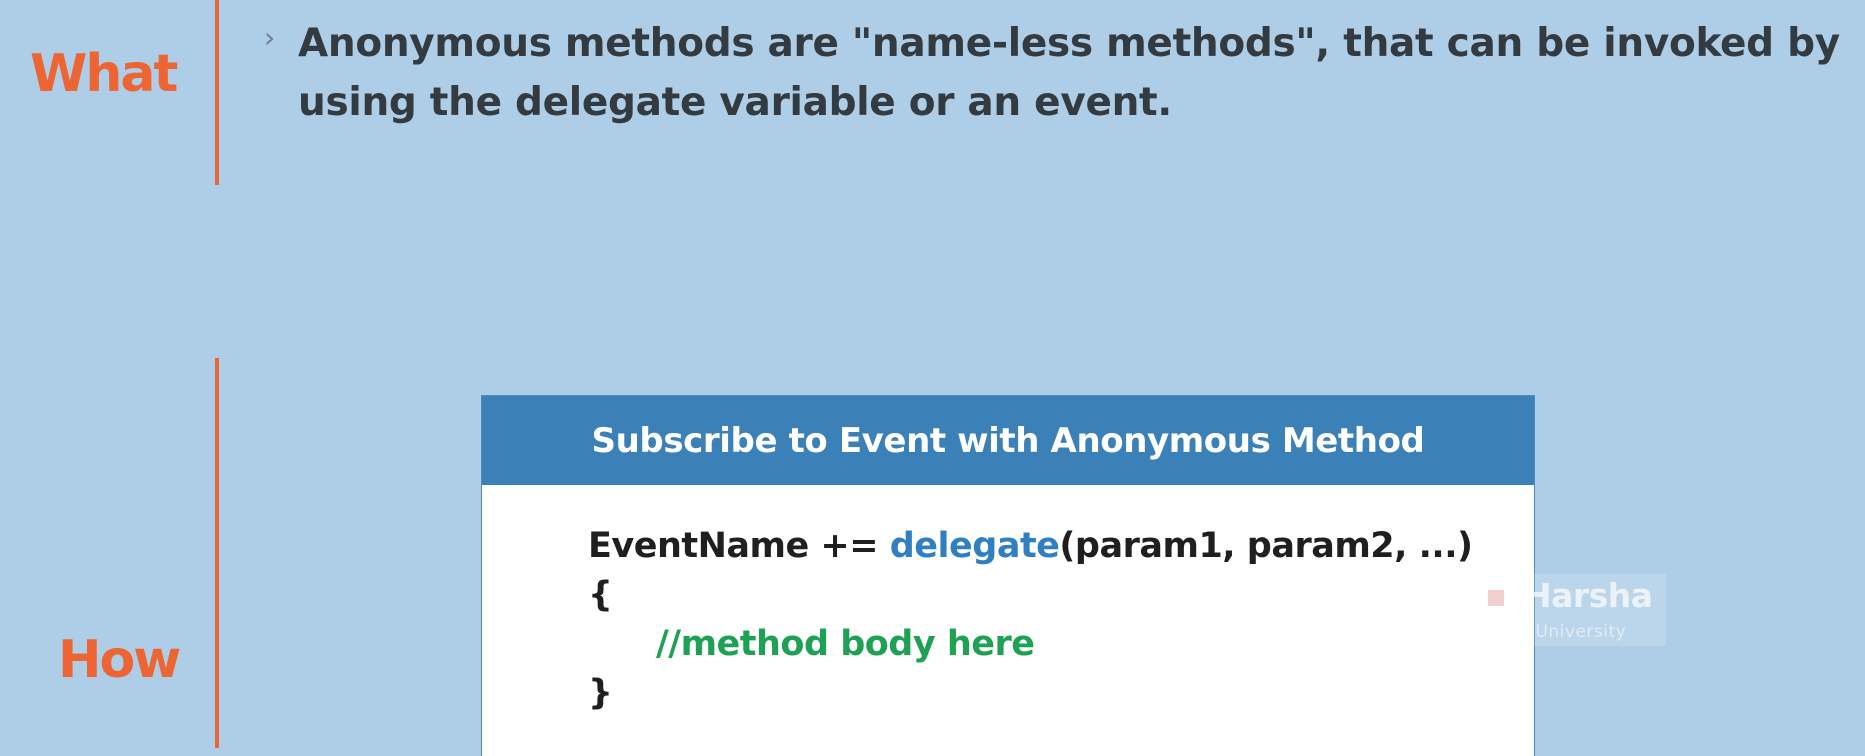 Image resolution: width=1865 pixels, height=756 pixels. I want to click on code-close-brace: }, so click(600, 693).